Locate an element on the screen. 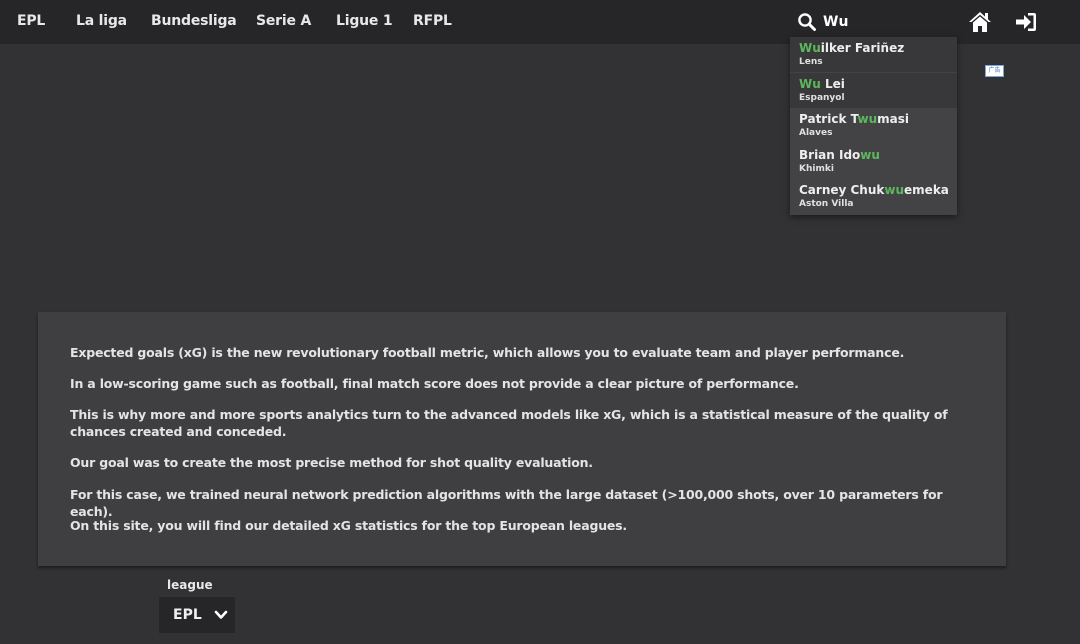 The height and width of the screenshot is (644, 1080). suggestion-name: Carney Chukwuemeka is located at coordinates (874, 190).